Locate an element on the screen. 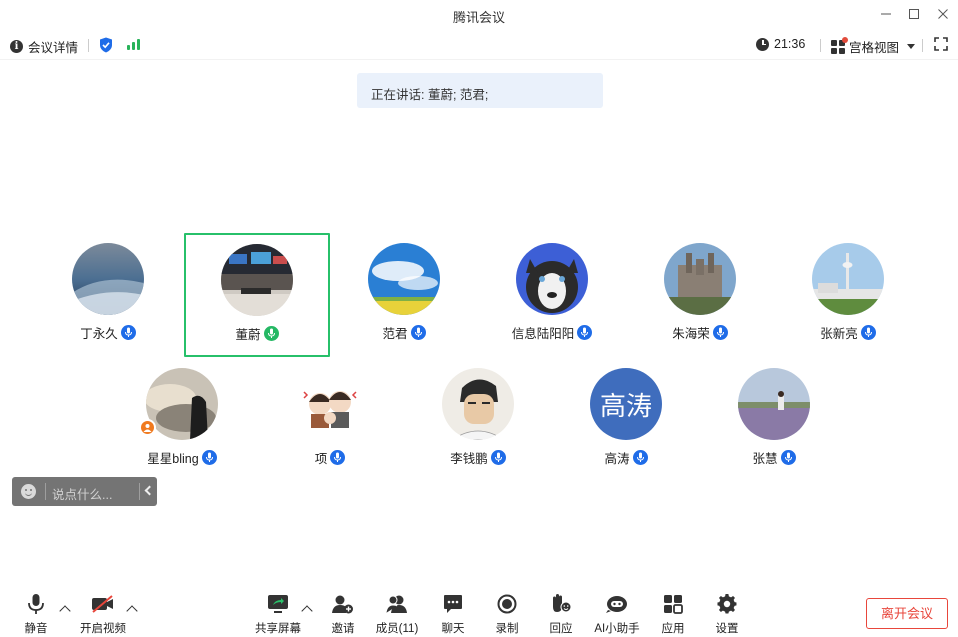 This screenshot has height=637, width=958. maximize-button is located at coordinates (914, 14).